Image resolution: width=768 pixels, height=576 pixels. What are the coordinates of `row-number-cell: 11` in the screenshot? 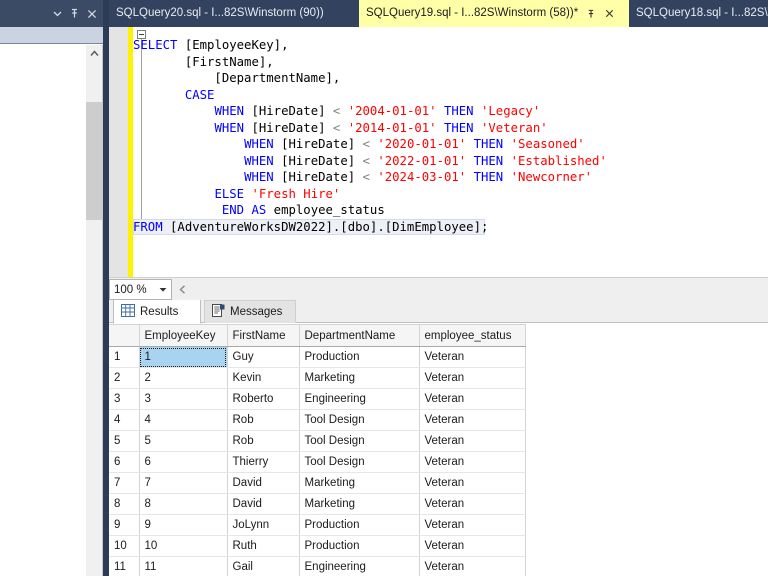 It's located at (124, 566).